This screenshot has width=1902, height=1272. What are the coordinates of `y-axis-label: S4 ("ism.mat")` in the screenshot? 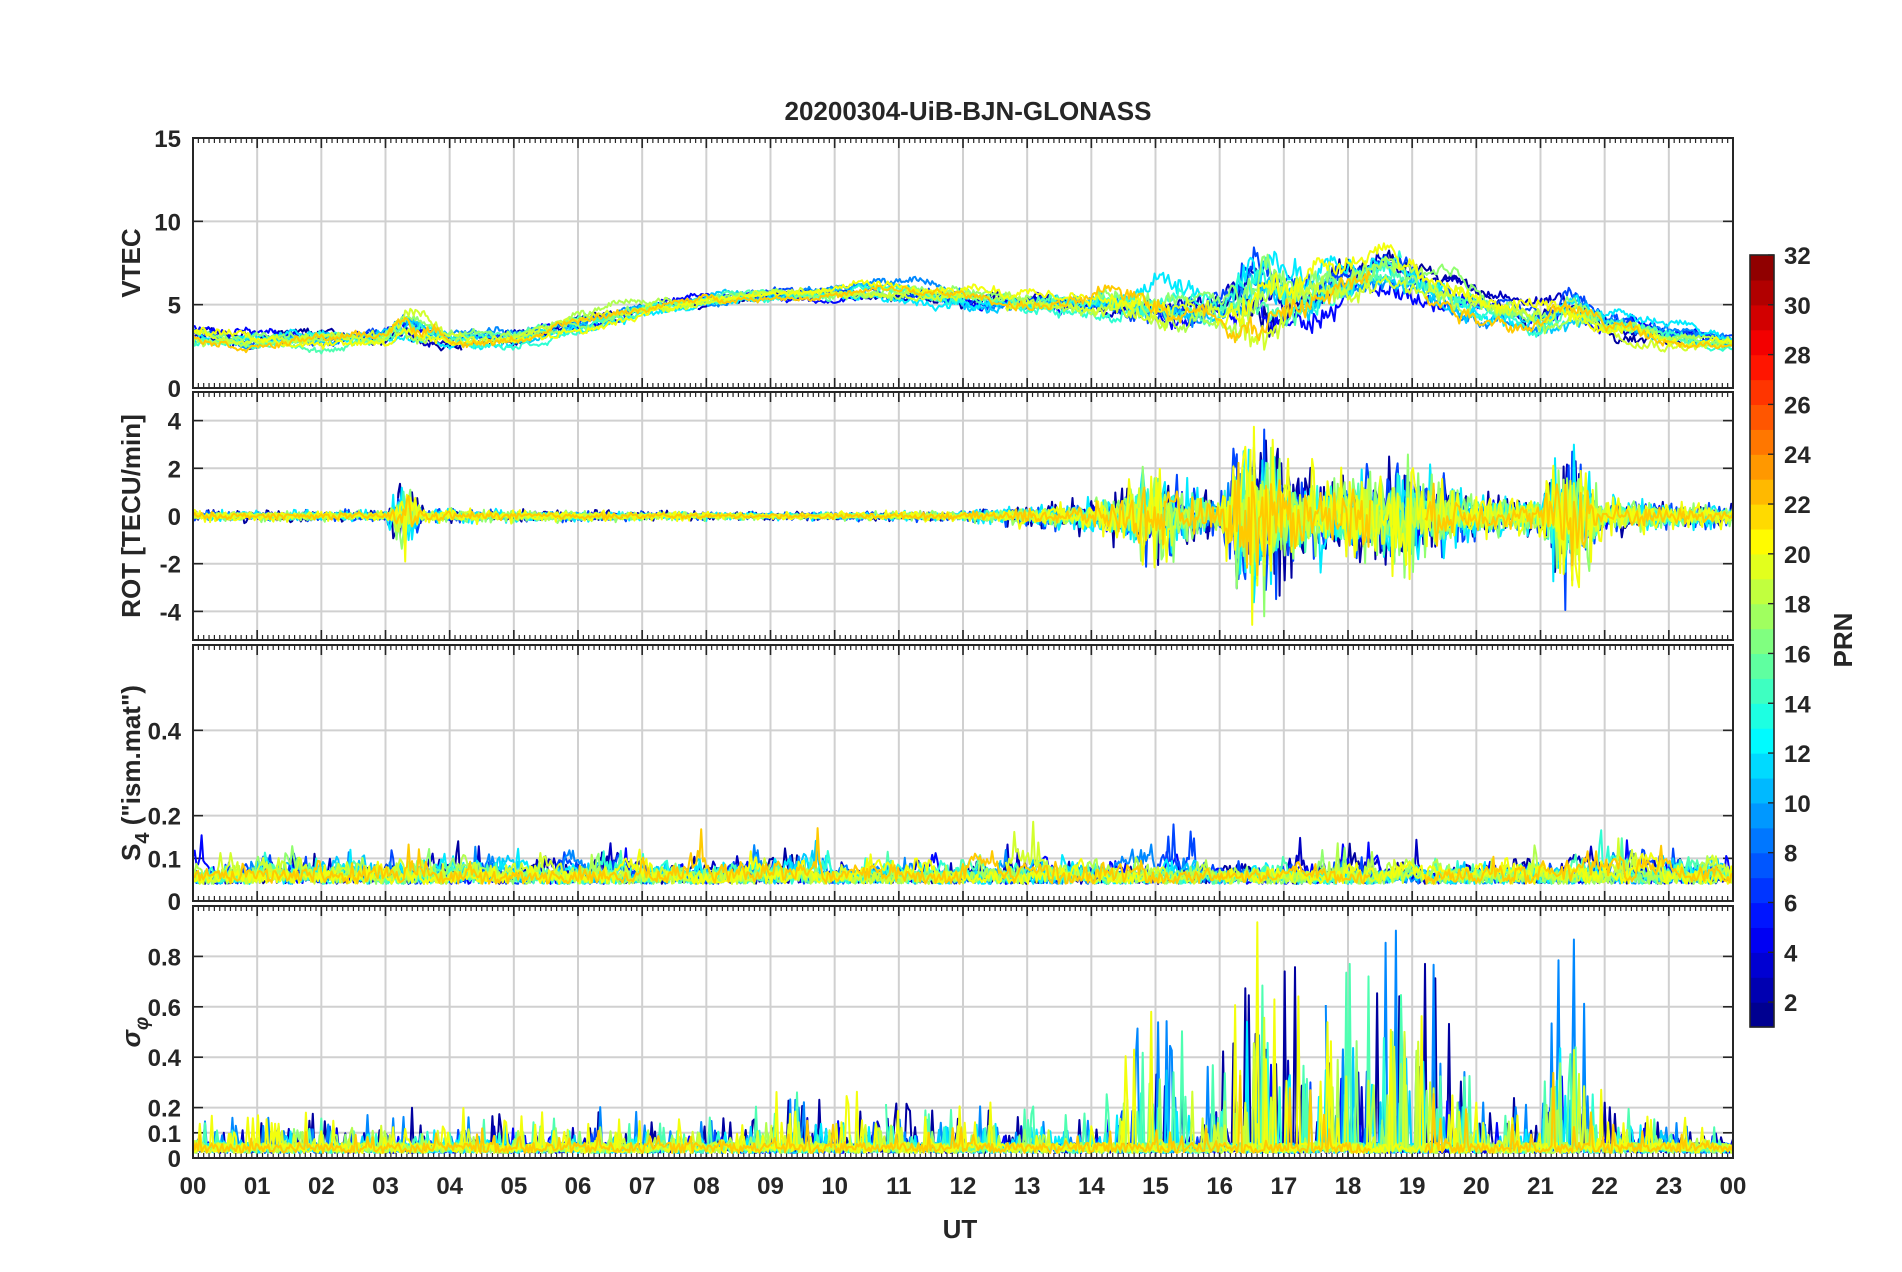 It's located at (135, 773).